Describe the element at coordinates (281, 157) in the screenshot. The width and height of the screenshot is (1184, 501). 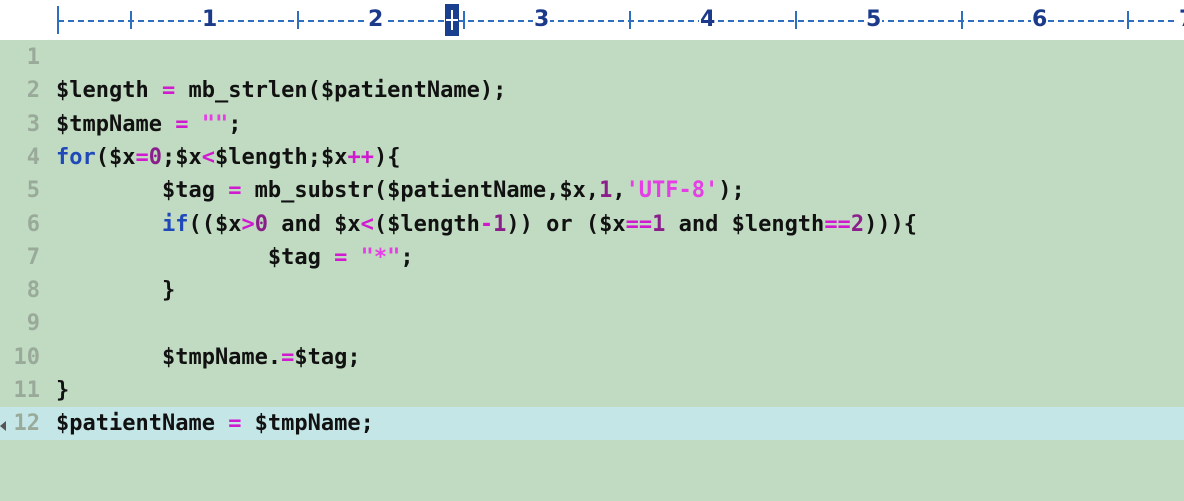
I see `code-token: $length;$x` at that location.